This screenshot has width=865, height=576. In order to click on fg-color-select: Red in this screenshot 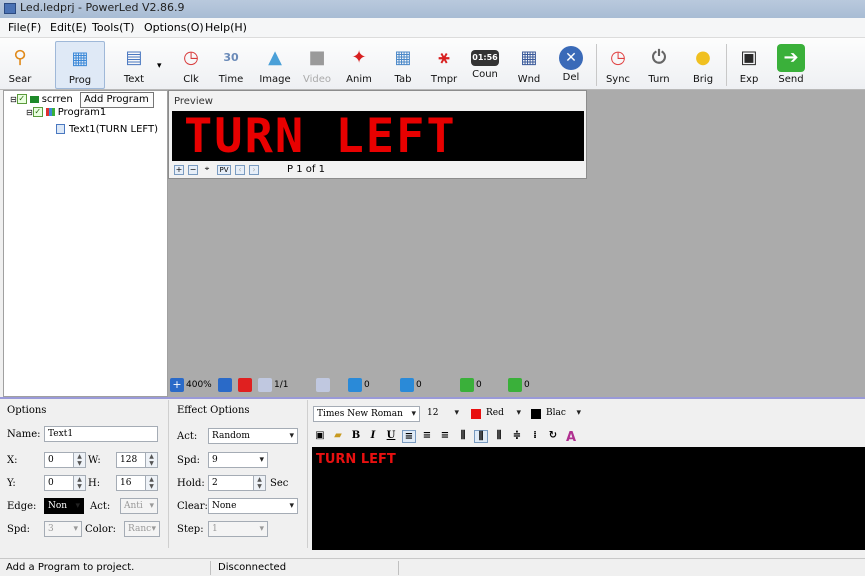, I will do `click(496, 414)`.